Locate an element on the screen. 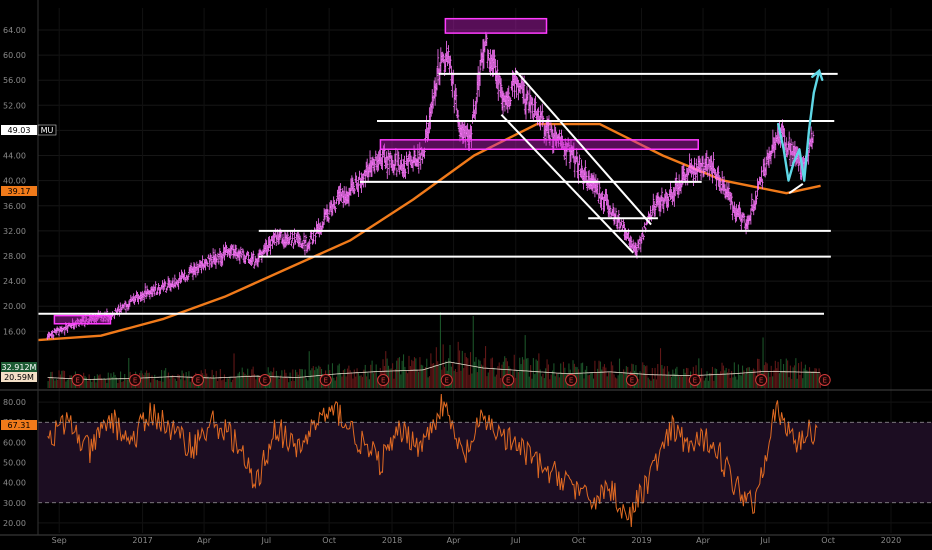 The width and height of the screenshot is (932, 550). time-tick-label: Oct is located at coordinates (329, 540).